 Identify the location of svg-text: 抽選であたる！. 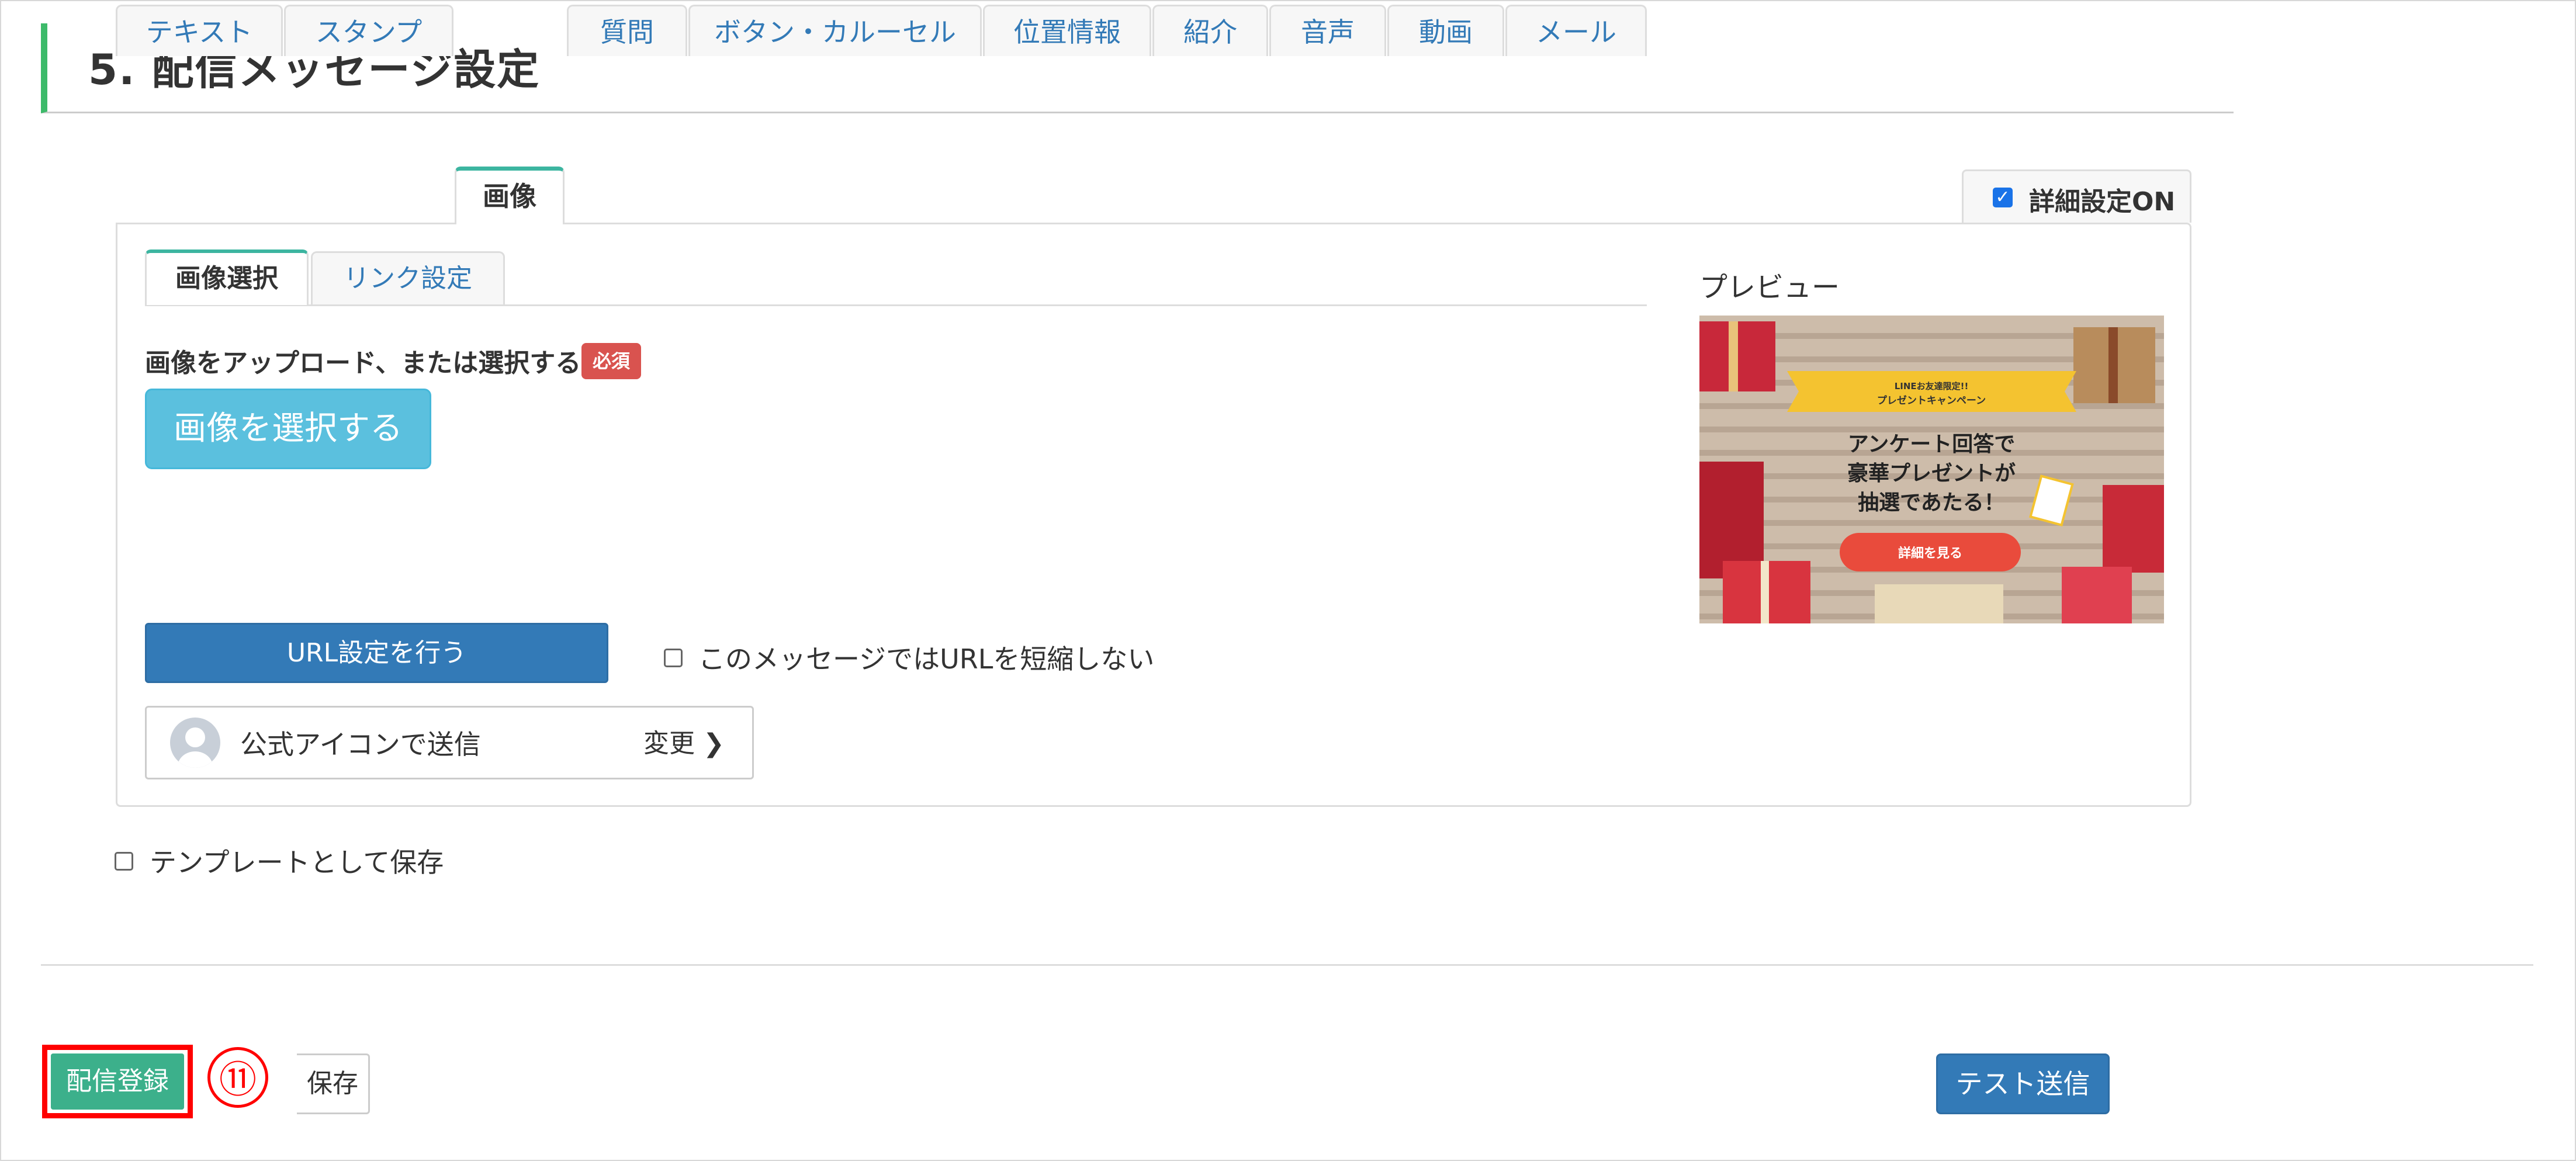
(1932, 503).